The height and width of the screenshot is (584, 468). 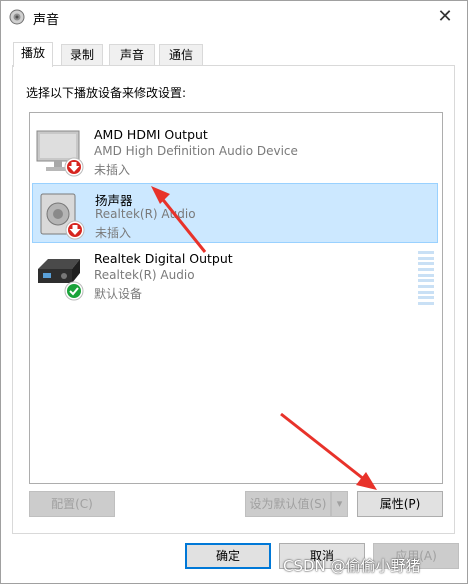 What do you see at coordinates (196, 151) in the screenshot?
I see `device-description: AMD High Definition Audio Device` at bounding box center [196, 151].